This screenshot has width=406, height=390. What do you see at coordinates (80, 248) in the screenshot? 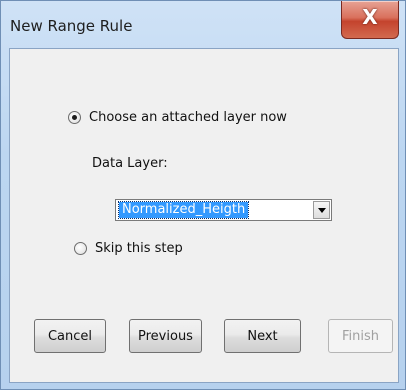
I see `skip-step-radio` at bounding box center [80, 248].